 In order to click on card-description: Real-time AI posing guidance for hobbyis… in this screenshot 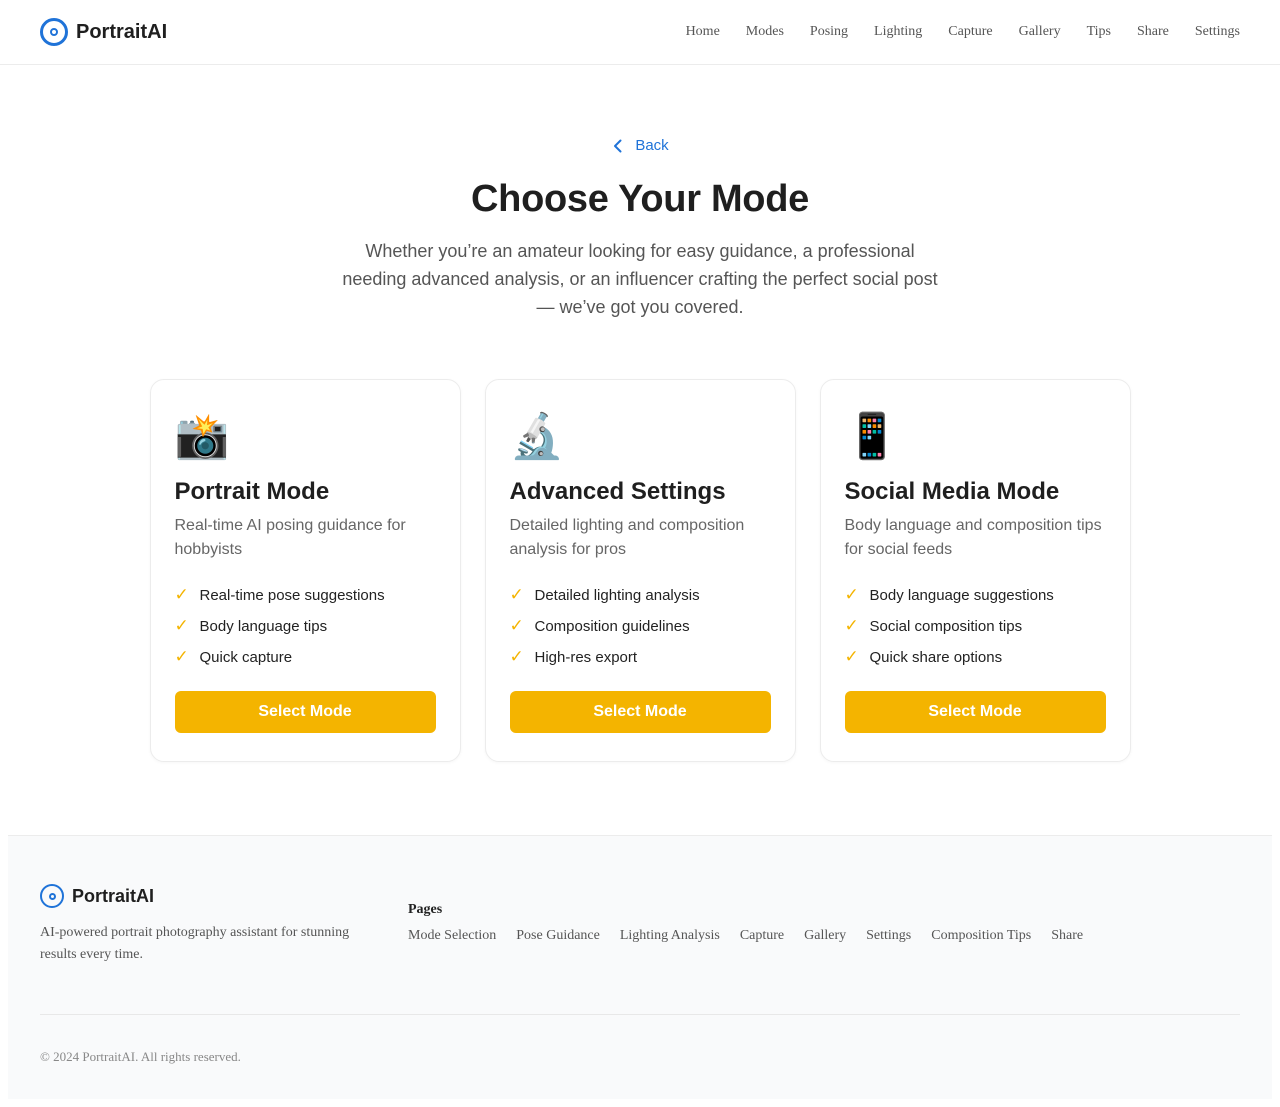, I will do `click(290, 537)`.